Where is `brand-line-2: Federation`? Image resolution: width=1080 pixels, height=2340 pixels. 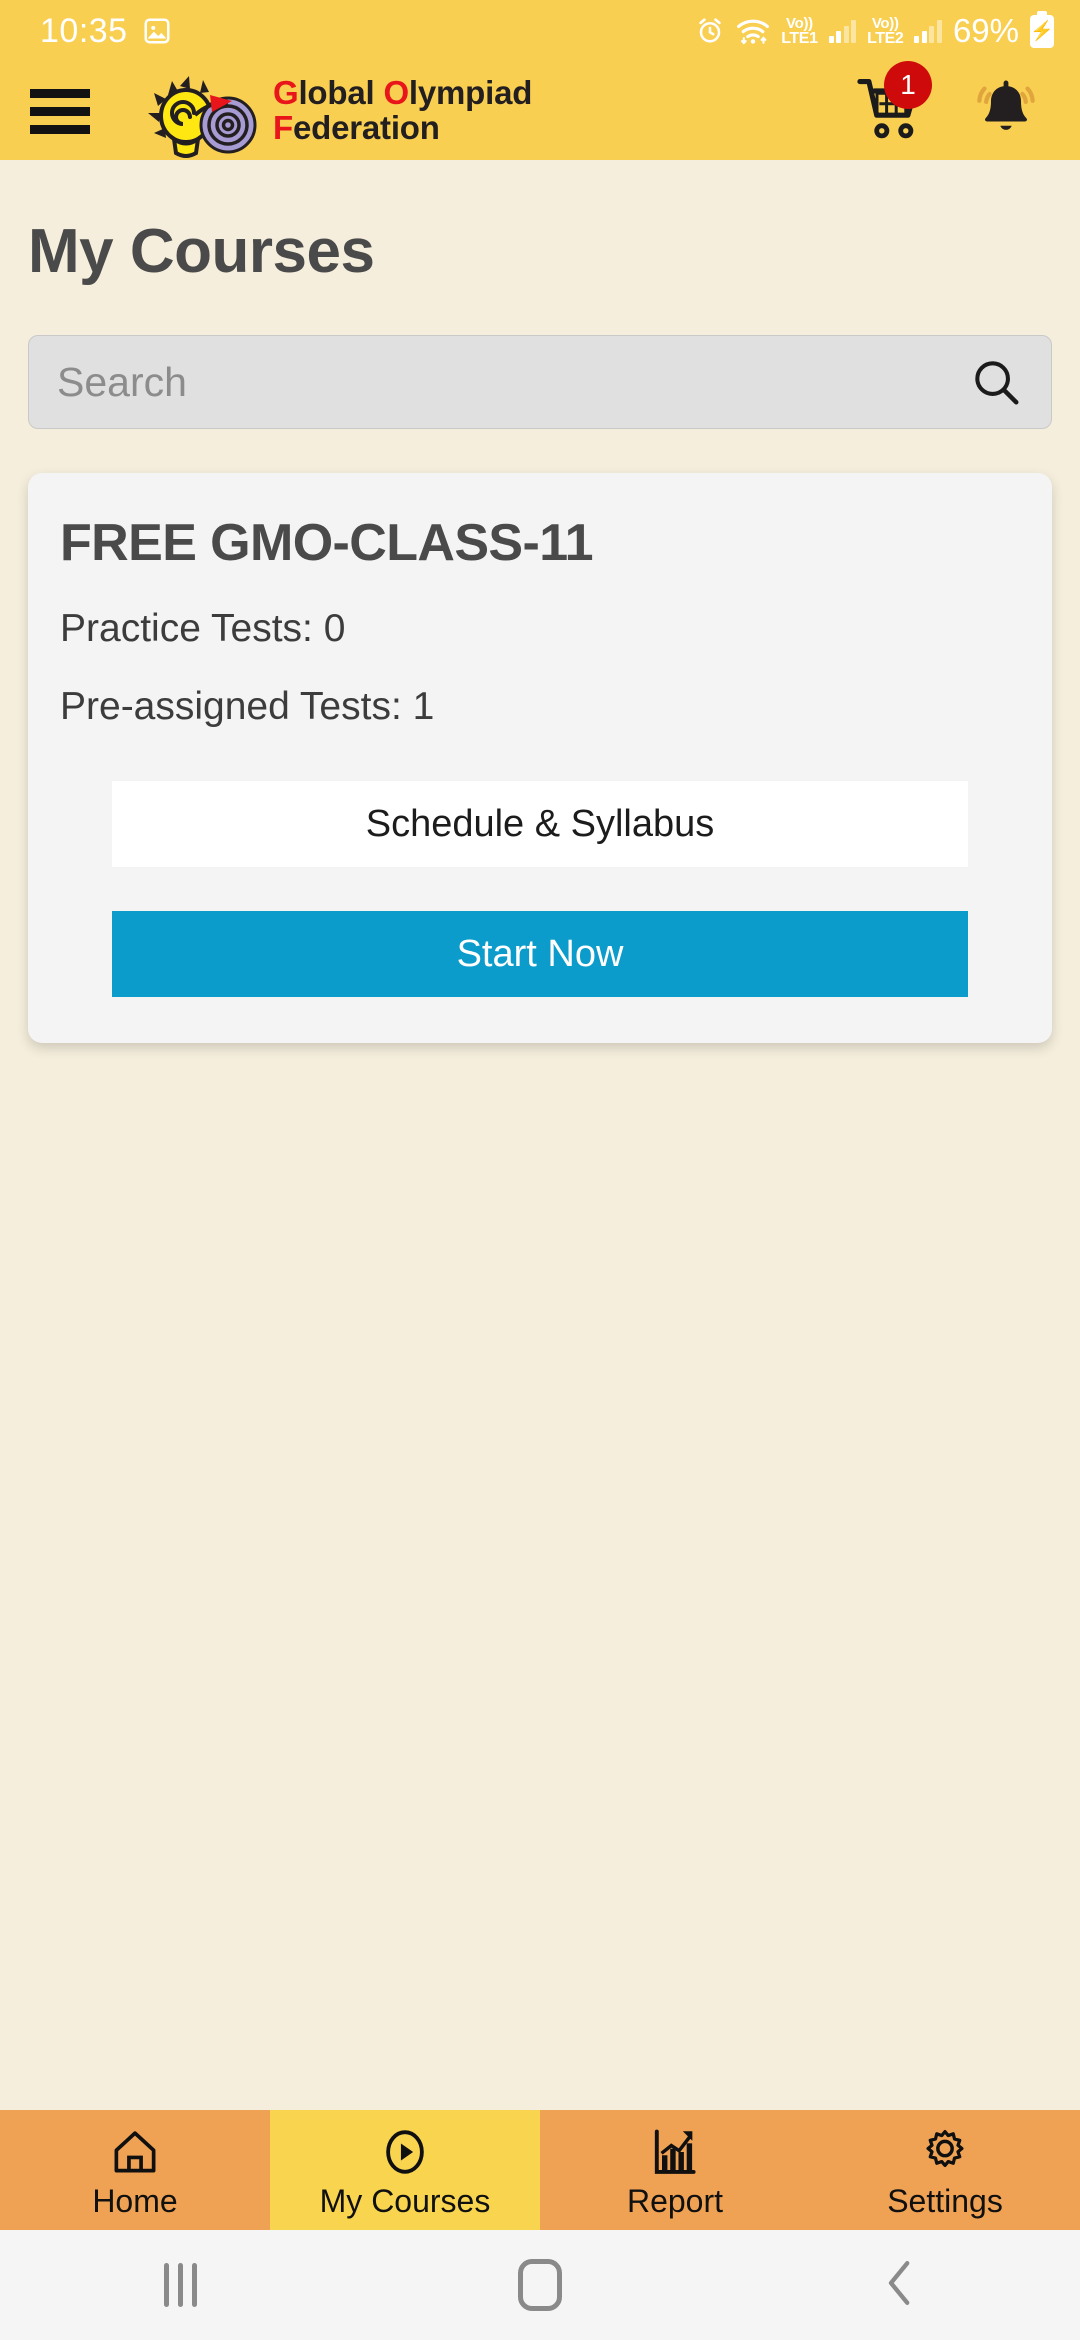
brand-line-2: Federation is located at coordinates (402, 127).